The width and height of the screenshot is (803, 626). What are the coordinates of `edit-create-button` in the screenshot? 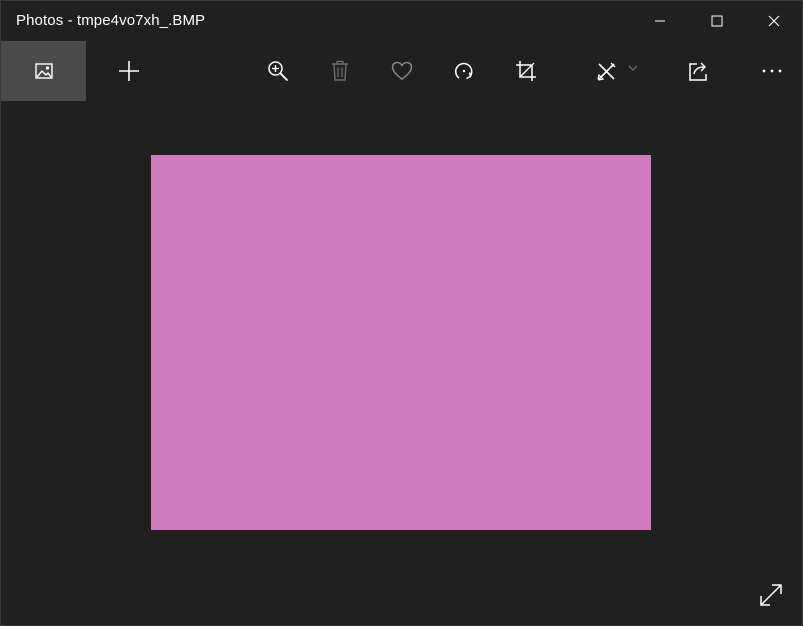 It's located at (617, 71).